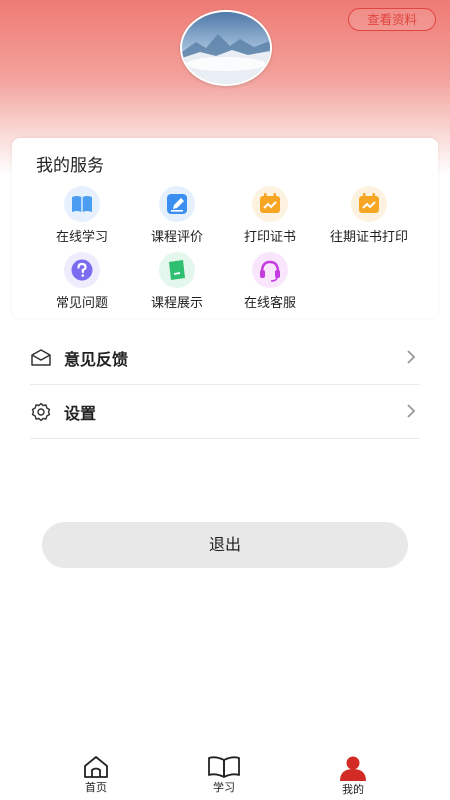  What do you see at coordinates (225, 357) in the screenshot?
I see `menu-feedback: 意见反馈` at bounding box center [225, 357].